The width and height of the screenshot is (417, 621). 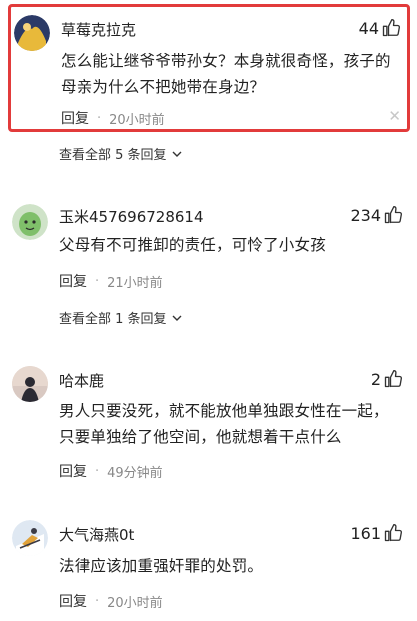 I want to click on close-icon: ✕, so click(x=394, y=116).